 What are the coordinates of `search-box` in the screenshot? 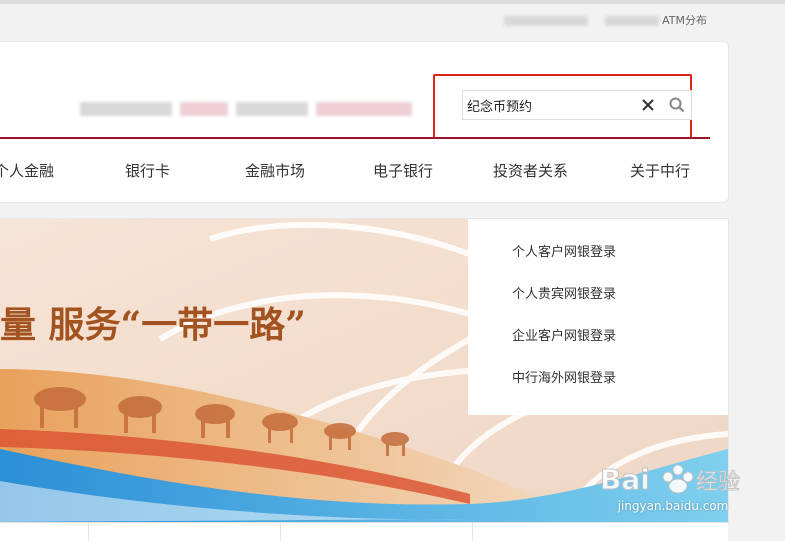 It's located at (577, 105).